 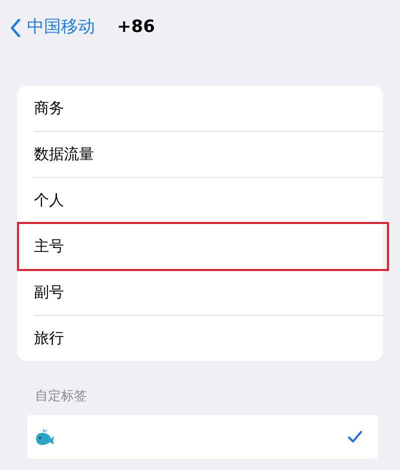 What do you see at coordinates (200, 154) in the screenshot?
I see `label-option: 数据流量` at bounding box center [200, 154].